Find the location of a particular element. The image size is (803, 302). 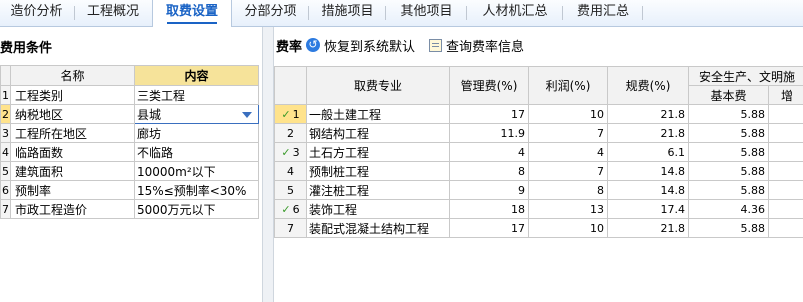

condition-row: 2 纳税地区 县城 is located at coordinates (129, 114).